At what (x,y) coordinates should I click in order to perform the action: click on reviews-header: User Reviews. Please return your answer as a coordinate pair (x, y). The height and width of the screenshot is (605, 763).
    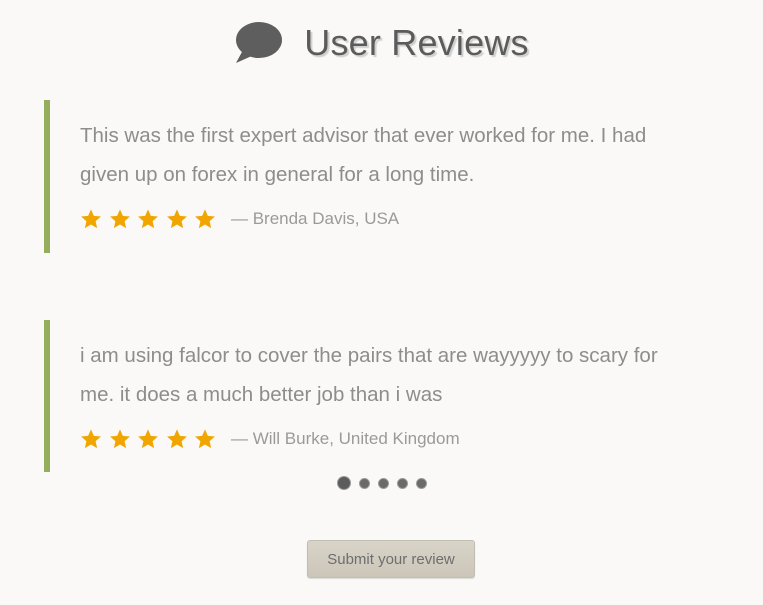
    Looking at the image, I should click on (381, 43).